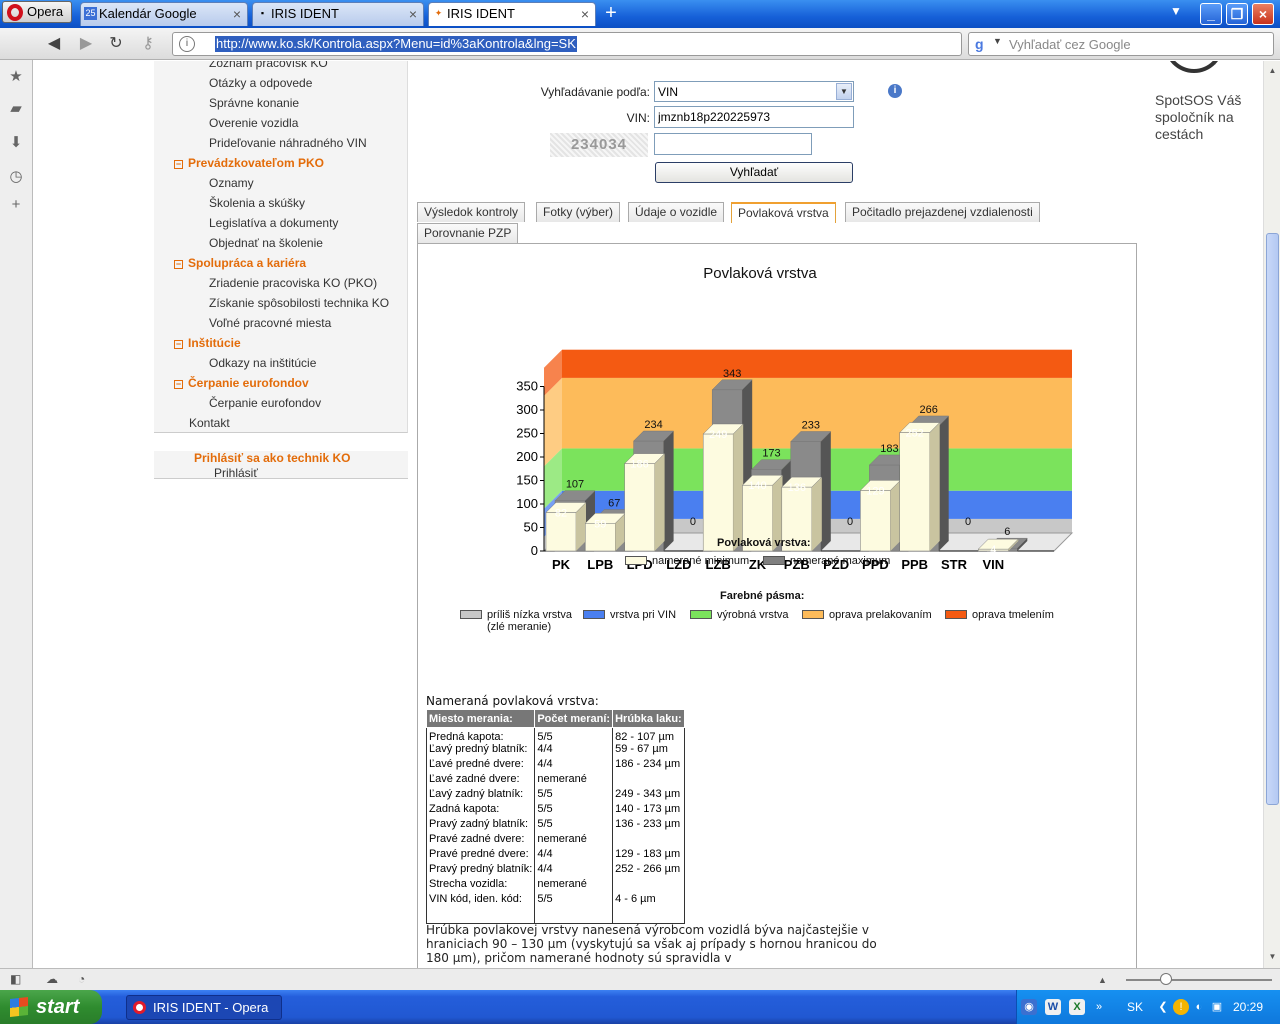  Describe the element at coordinates (1199, 1007) in the screenshot. I see `tray-network-icon: ◐` at that location.